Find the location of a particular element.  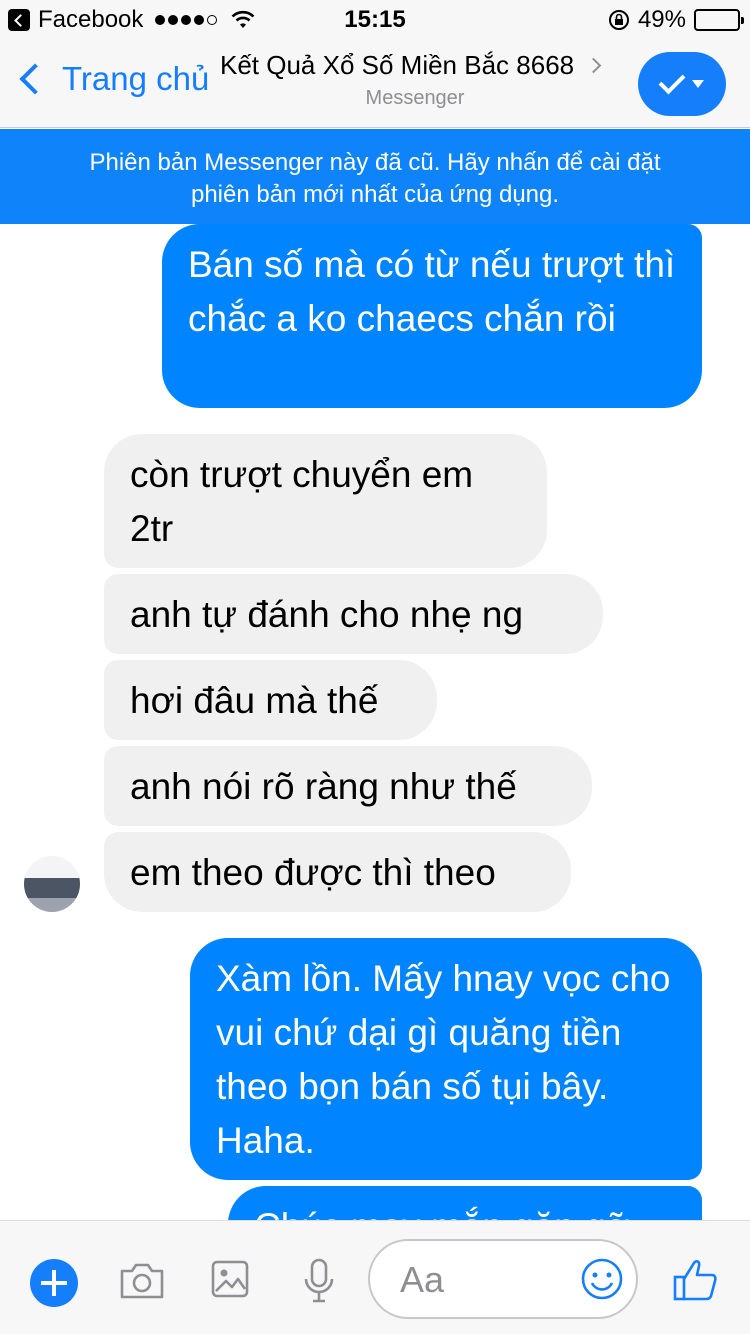

thumbs-up-icon is located at coordinates (695, 1280).